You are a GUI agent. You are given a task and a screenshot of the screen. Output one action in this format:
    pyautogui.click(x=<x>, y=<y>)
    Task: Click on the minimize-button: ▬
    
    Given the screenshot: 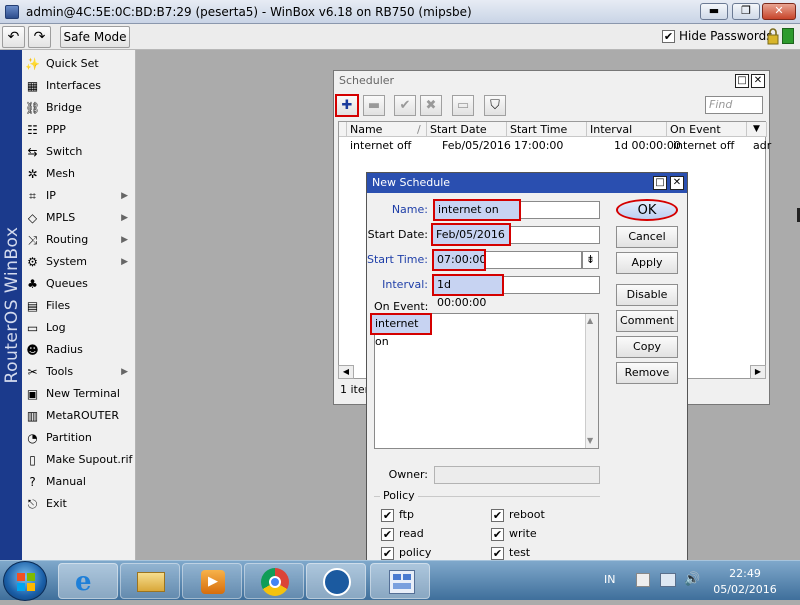 What is the action you would take?
    pyautogui.click(x=714, y=11)
    